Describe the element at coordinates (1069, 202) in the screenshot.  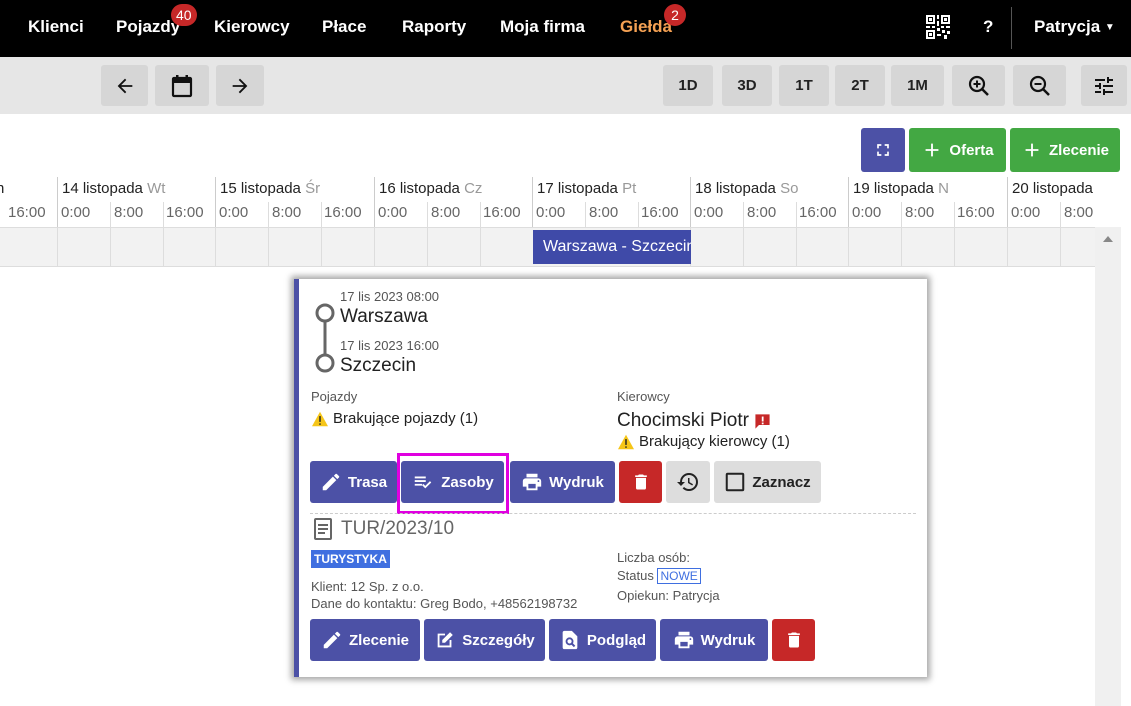
I see `day-column: 20 listopada 0:00 8:00` at that location.